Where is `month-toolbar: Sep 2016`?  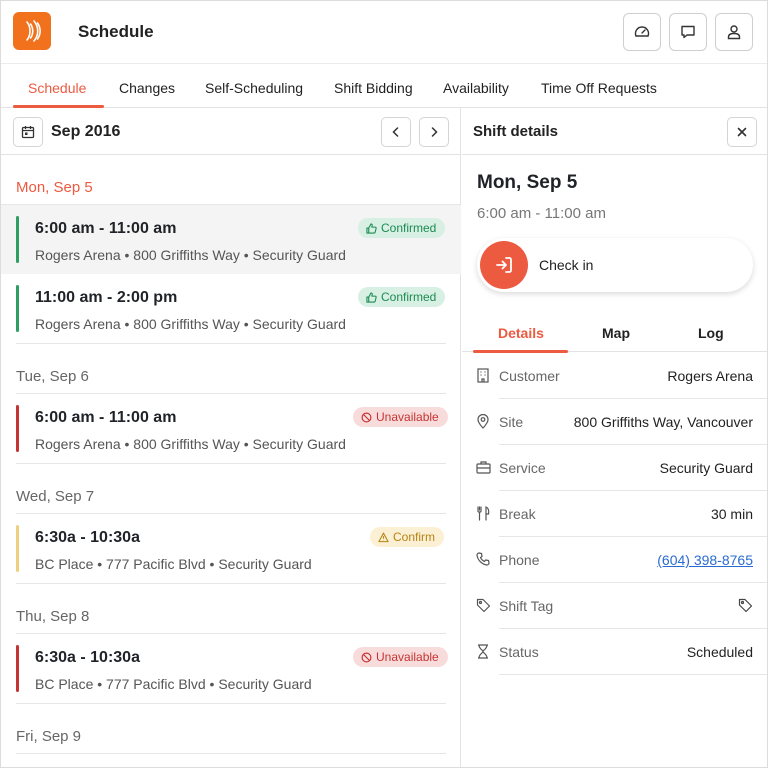
month-toolbar: Sep 2016 is located at coordinates (231, 131).